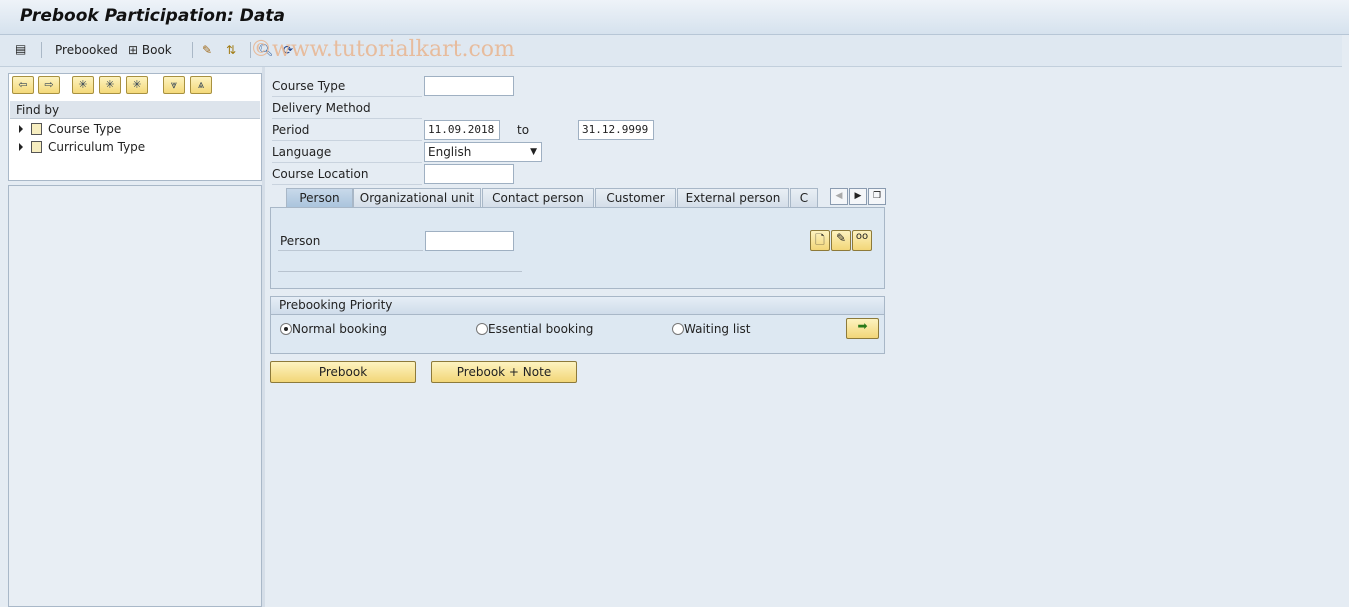  Describe the element at coordinates (635, 198) in the screenshot. I see `tab-customer: Customer` at that location.